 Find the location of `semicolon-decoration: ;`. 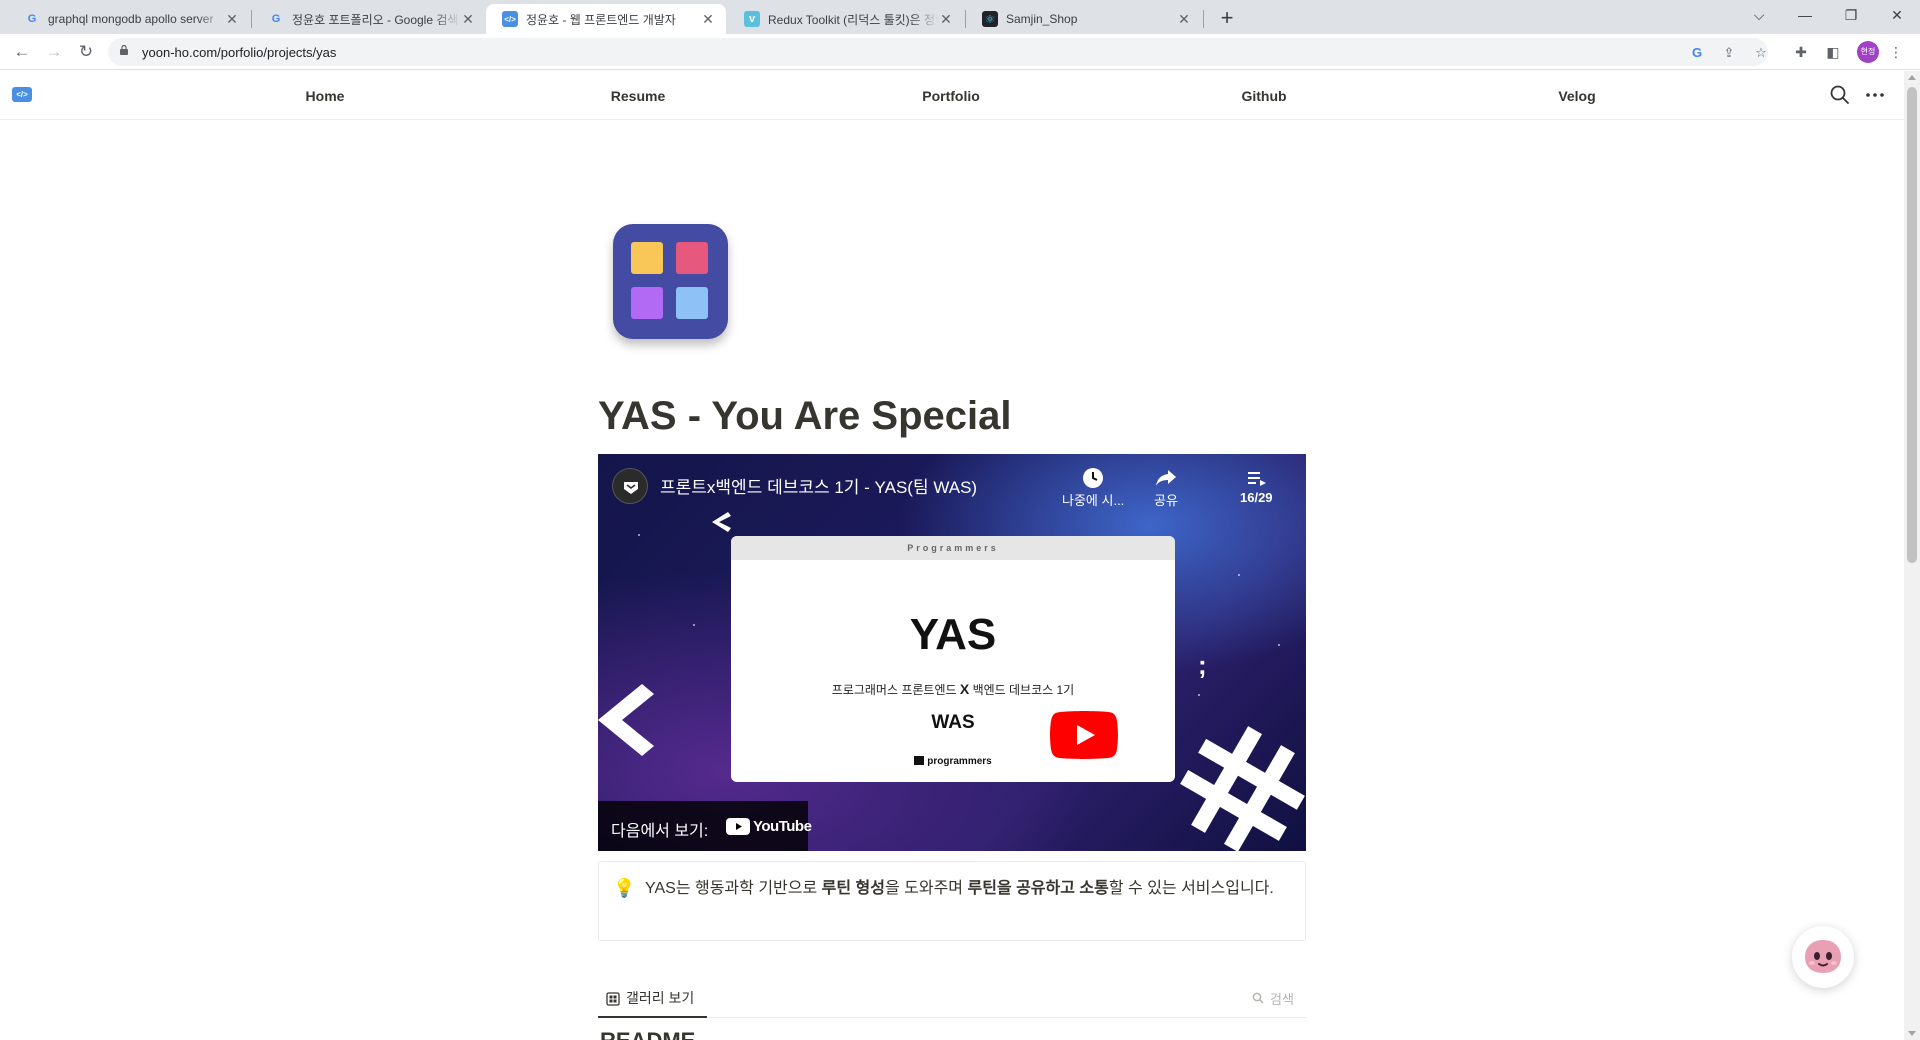

semicolon-decoration: ; is located at coordinates (1202, 665).